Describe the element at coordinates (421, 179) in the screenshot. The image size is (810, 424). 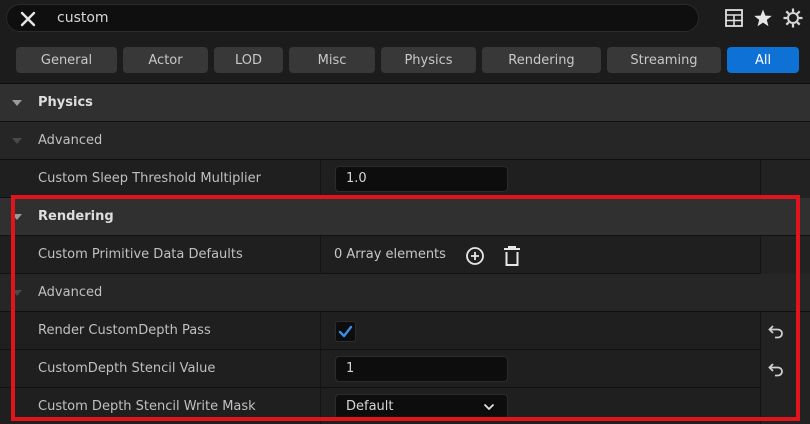
I see `sleep-threshold-input: 1.0` at that location.